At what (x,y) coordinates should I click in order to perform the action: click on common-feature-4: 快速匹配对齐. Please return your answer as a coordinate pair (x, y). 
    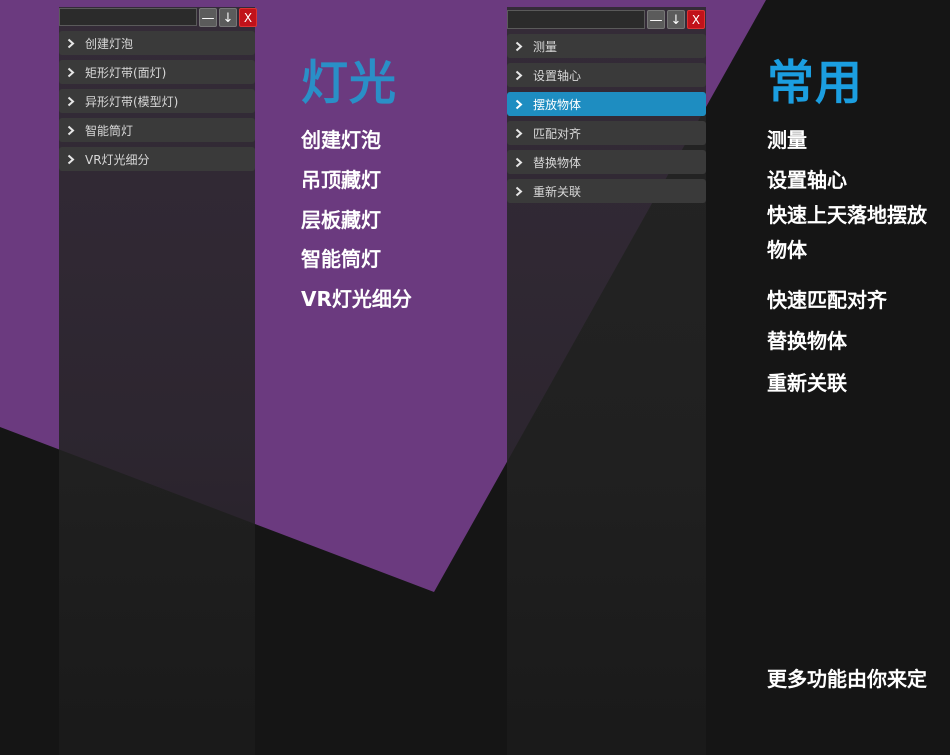
    Looking at the image, I should click on (827, 300).